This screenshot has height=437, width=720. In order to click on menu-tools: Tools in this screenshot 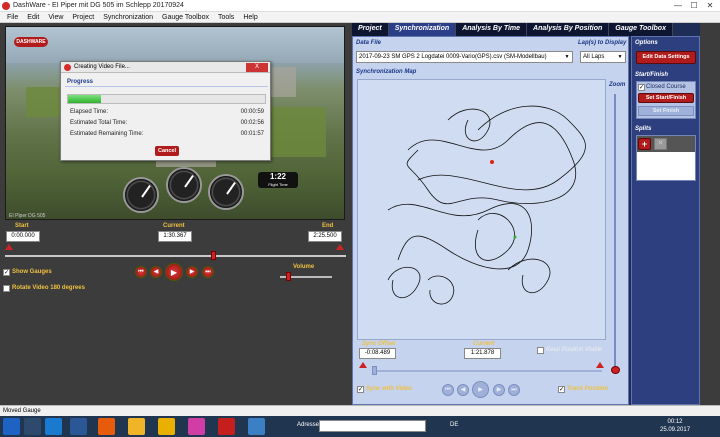, I will do `click(226, 17)`.